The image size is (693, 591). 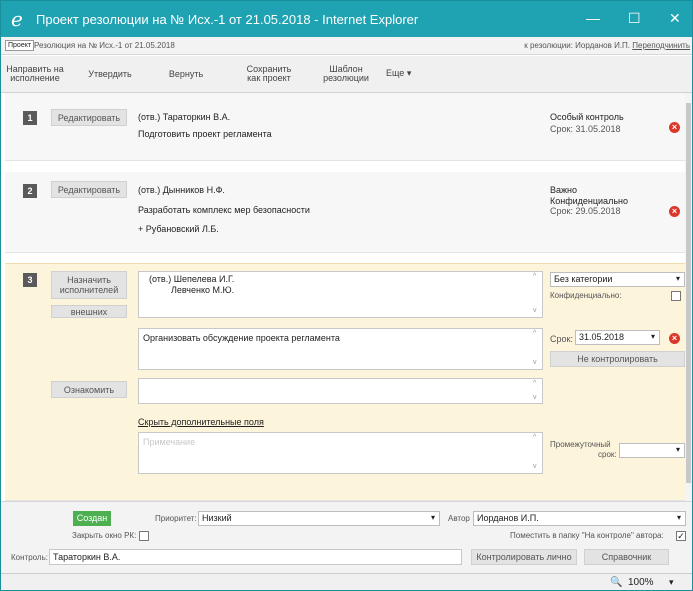 What do you see at coordinates (675, 18) in the screenshot?
I see `close-icon: ✕` at bounding box center [675, 18].